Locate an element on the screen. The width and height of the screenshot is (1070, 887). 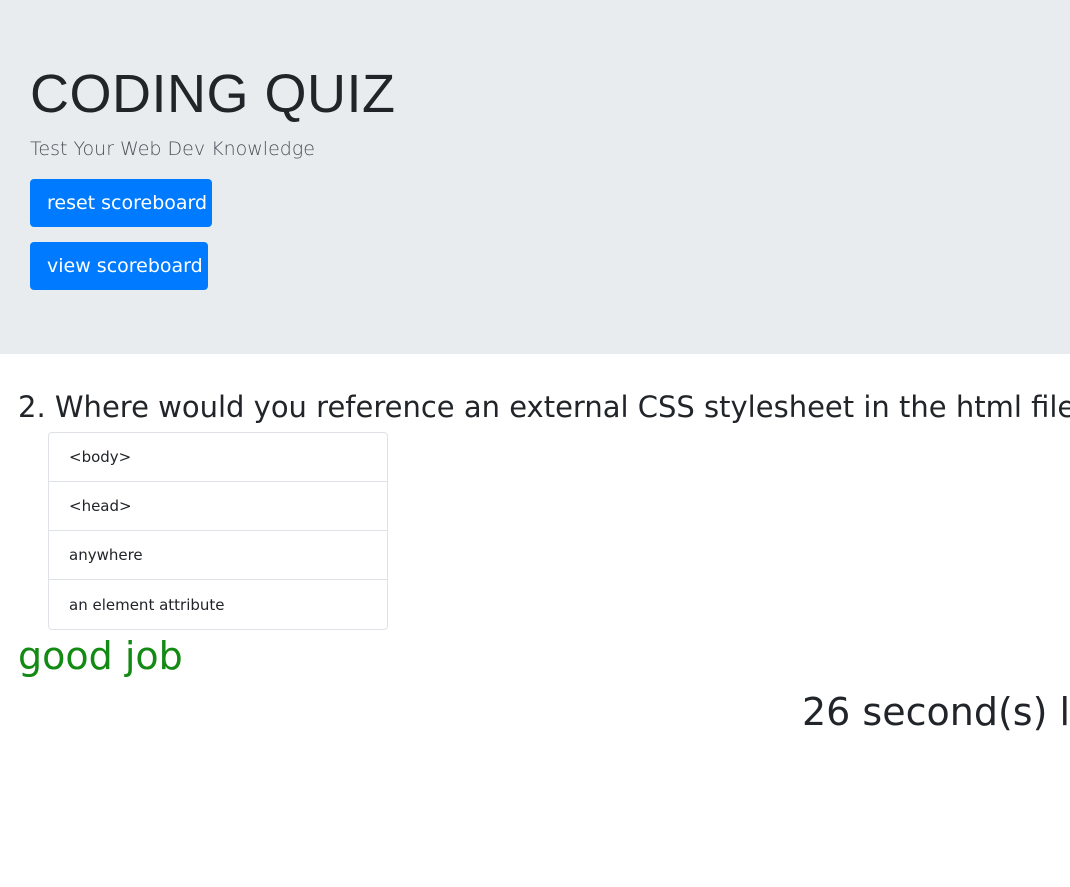
reset-scoreboard-button: reset scoreboard is located at coordinates (121, 203).